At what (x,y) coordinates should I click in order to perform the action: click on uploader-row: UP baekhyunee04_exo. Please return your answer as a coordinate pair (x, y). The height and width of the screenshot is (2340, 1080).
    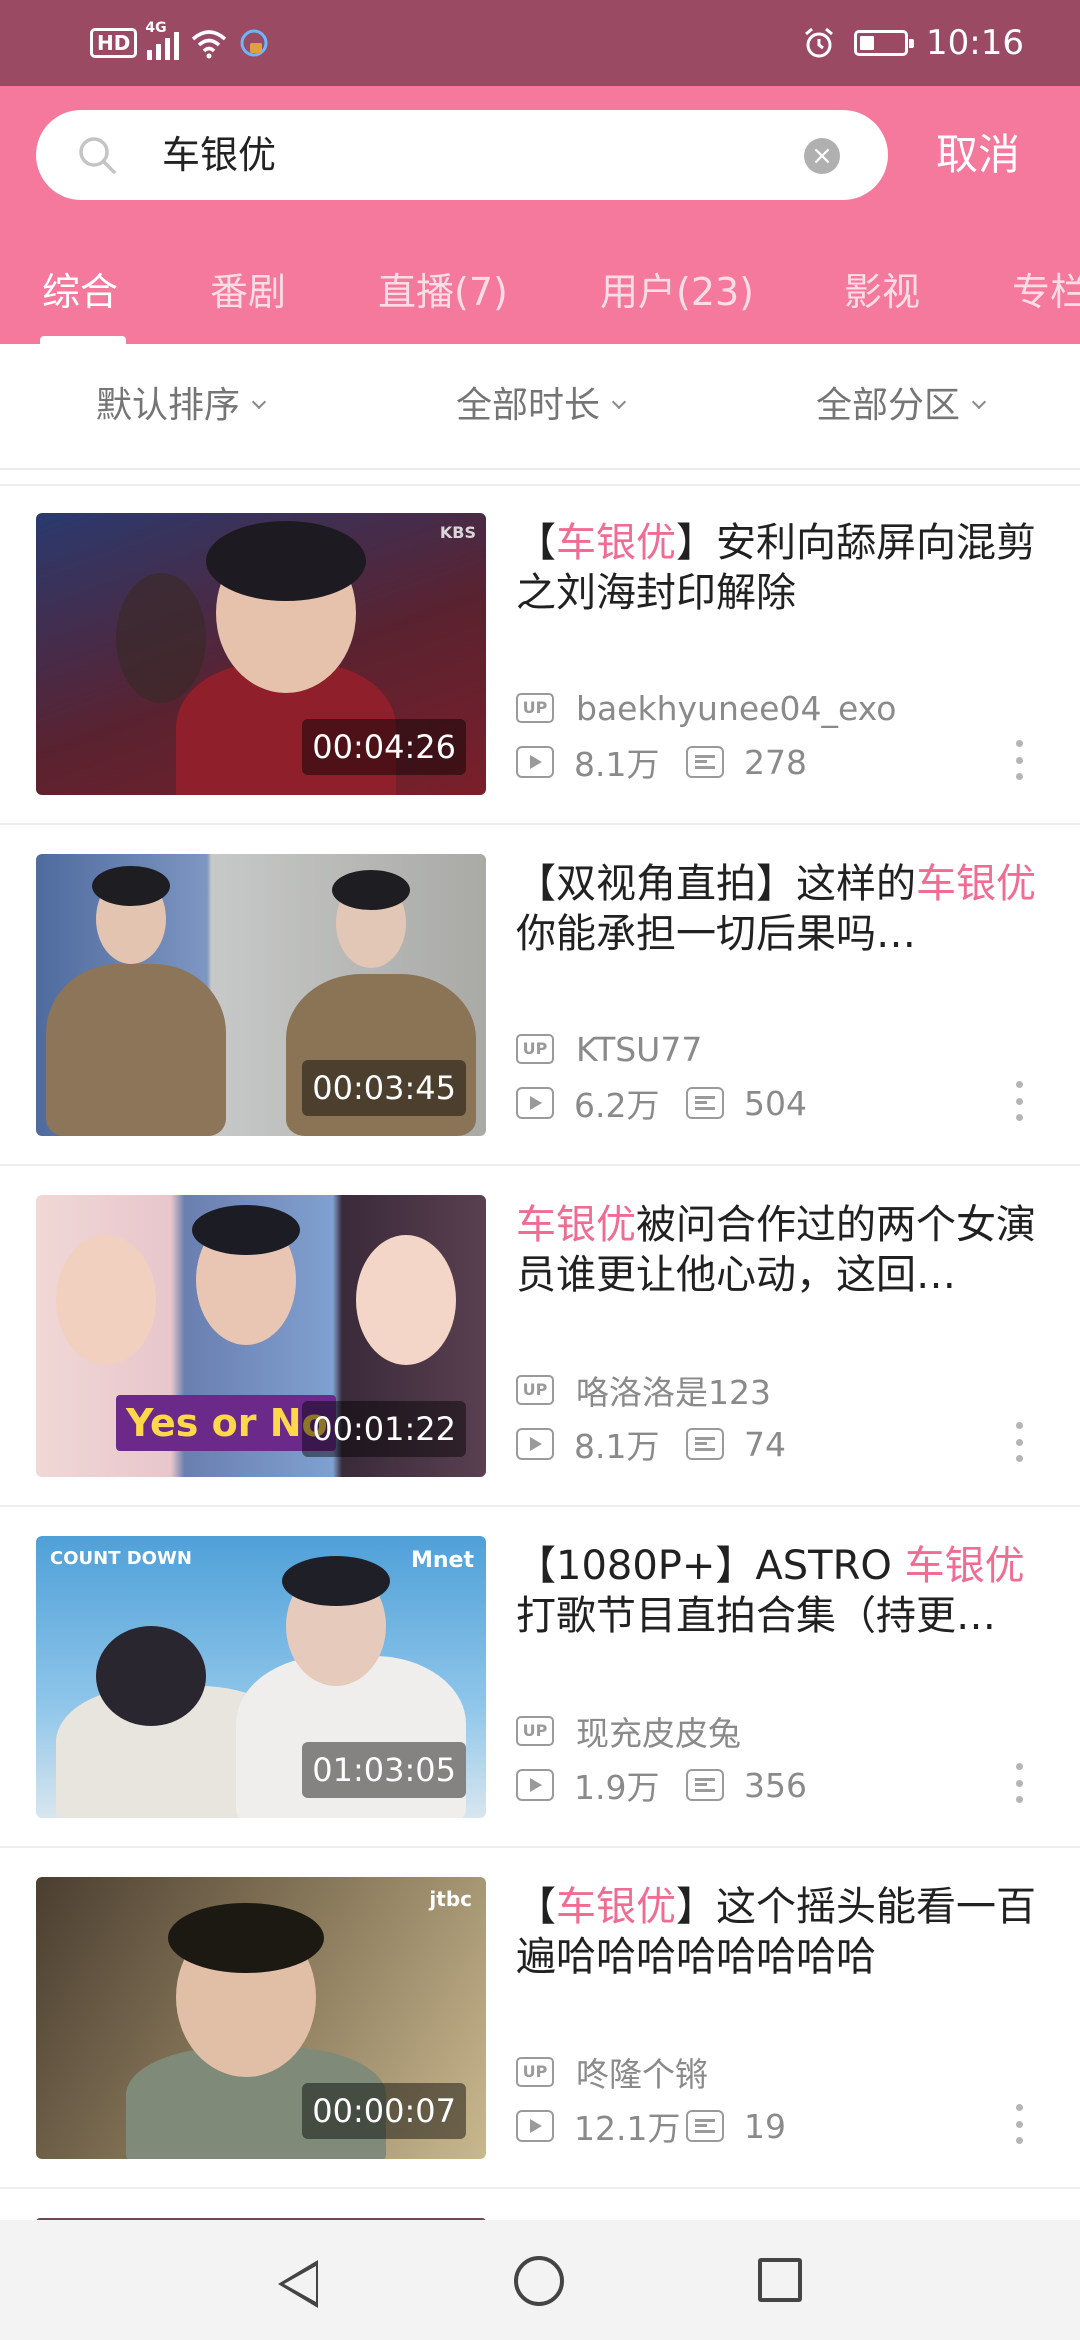
    Looking at the image, I should click on (706, 708).